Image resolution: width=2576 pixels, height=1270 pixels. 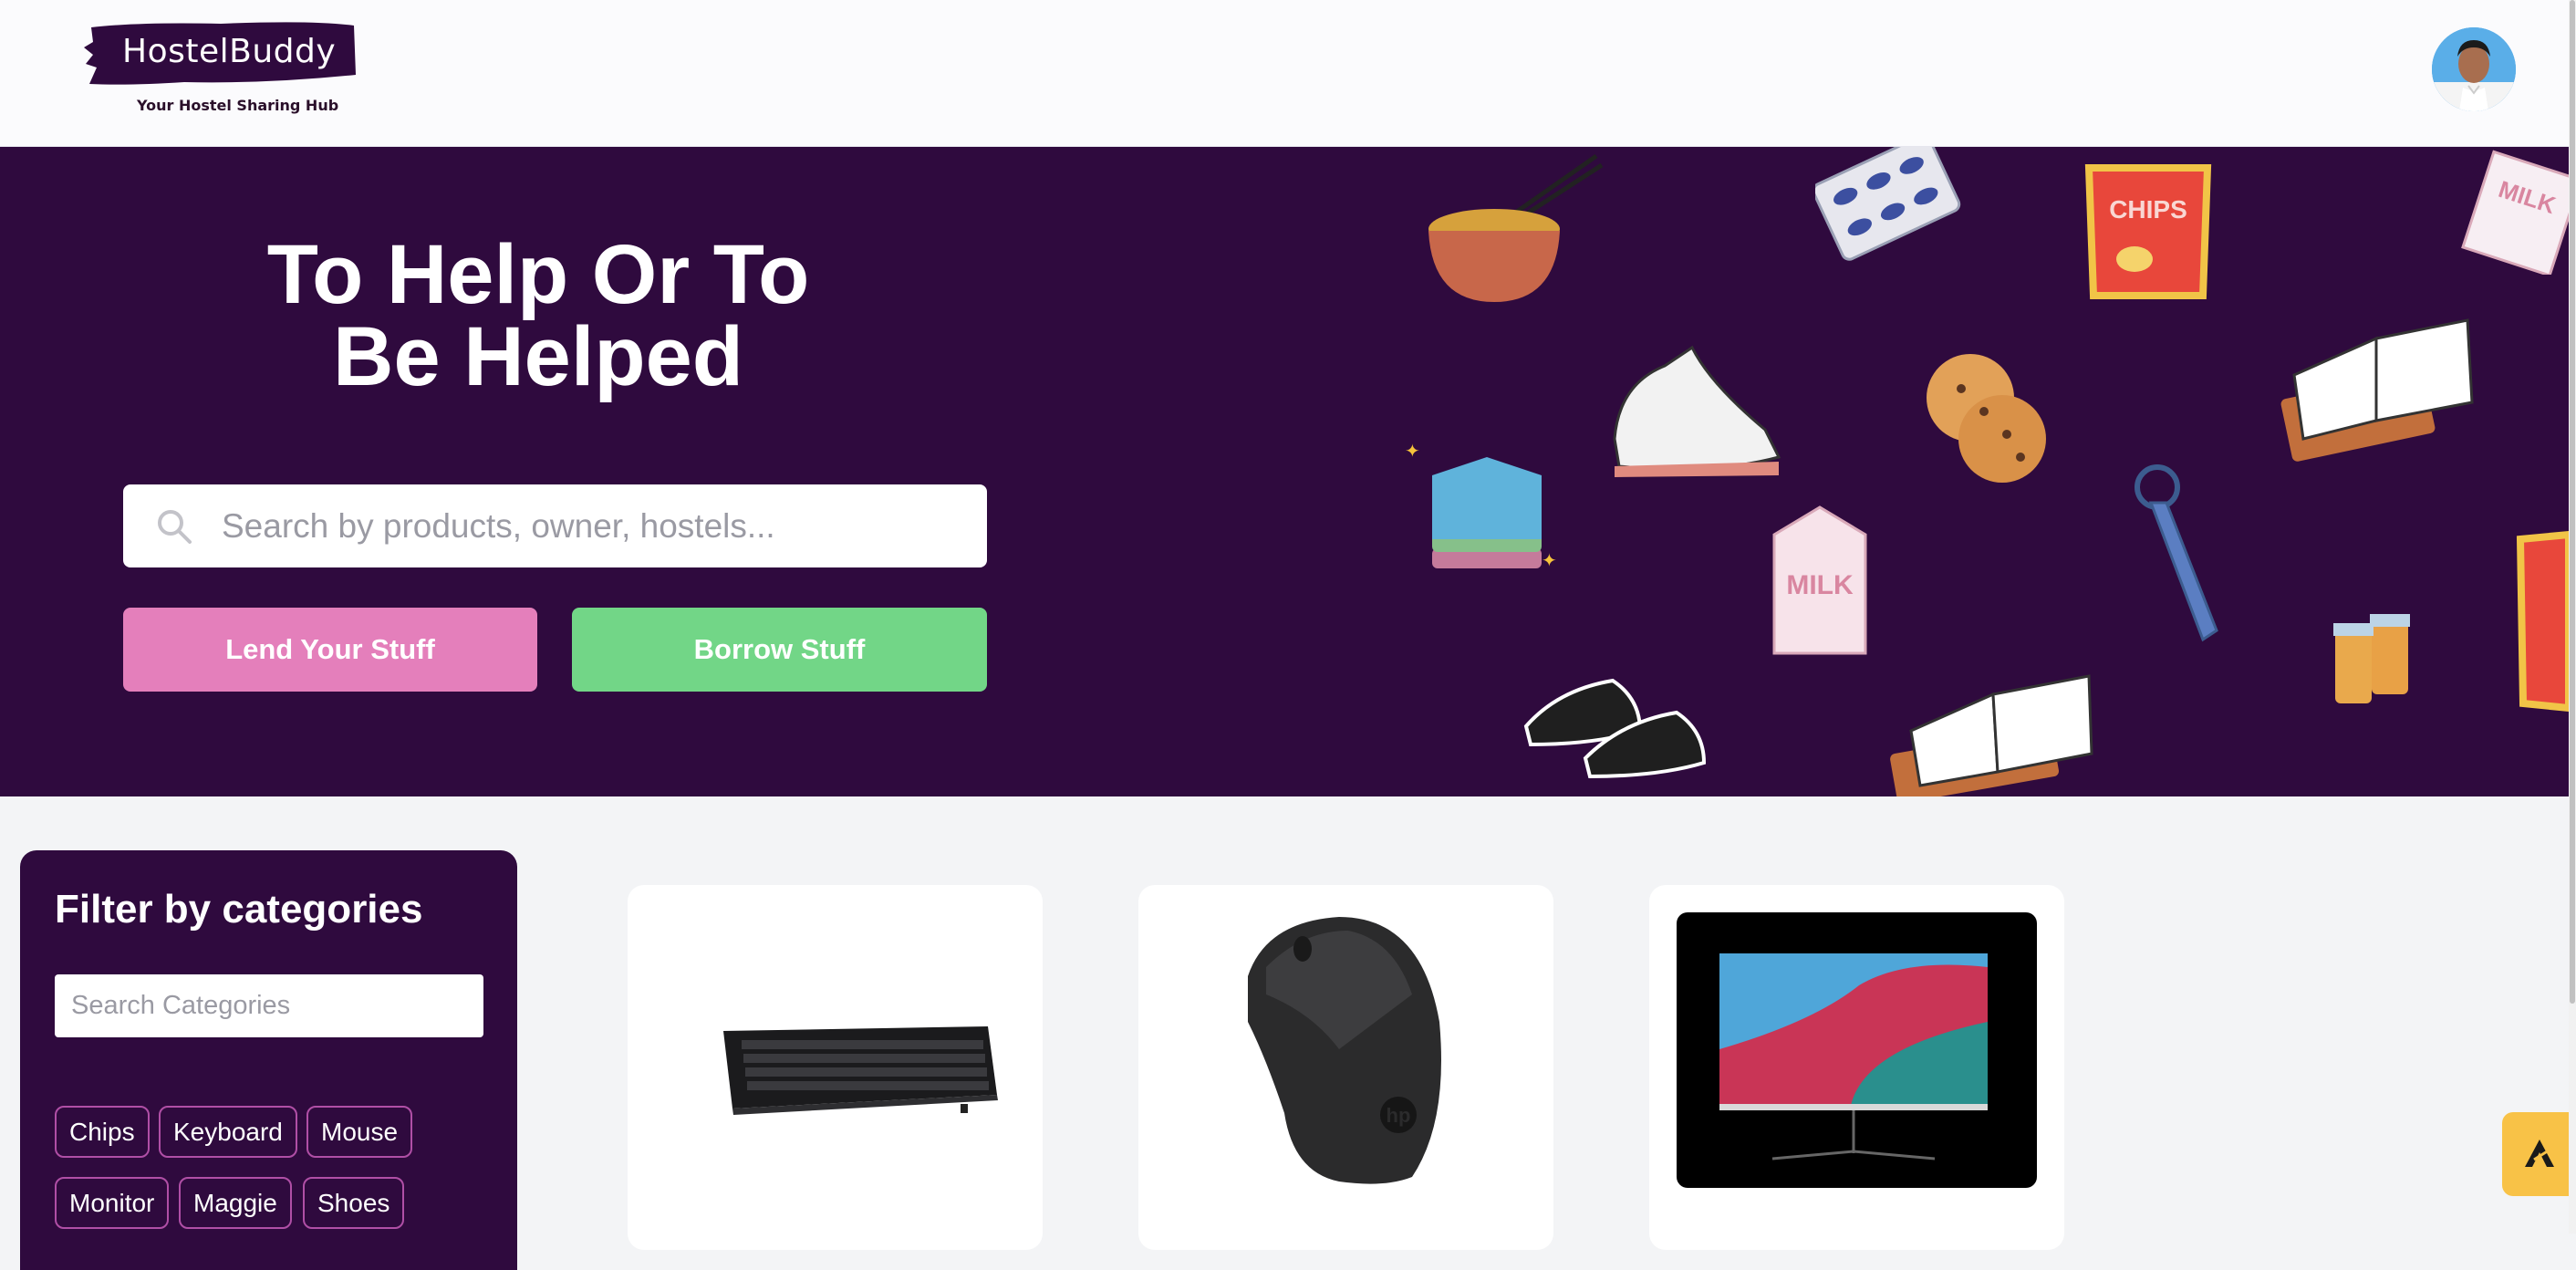 I want to click on slip-on-shoes-icon, so click(x=1615, y=728).